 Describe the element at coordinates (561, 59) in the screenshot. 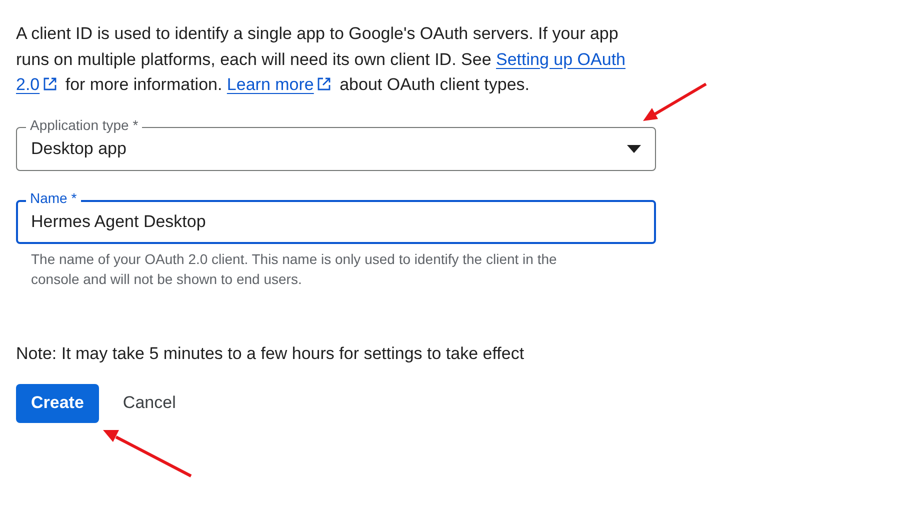

I see `link: Setting up OAuth` at that location.